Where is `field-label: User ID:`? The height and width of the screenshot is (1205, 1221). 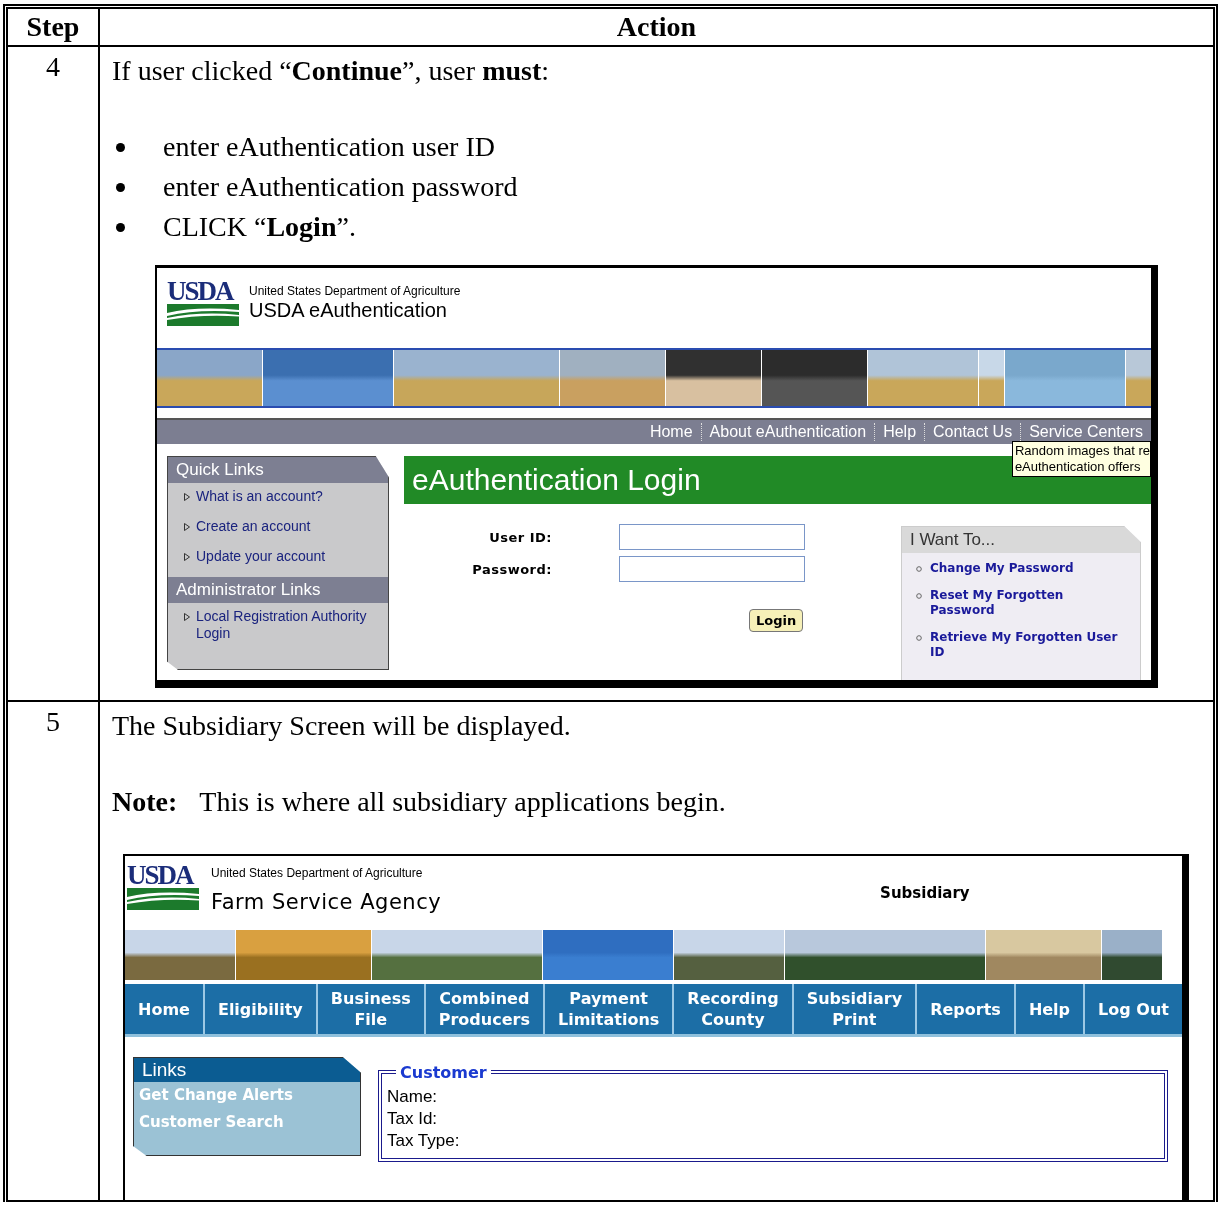 field-label: User ID: is located at coordinates (520, 537).